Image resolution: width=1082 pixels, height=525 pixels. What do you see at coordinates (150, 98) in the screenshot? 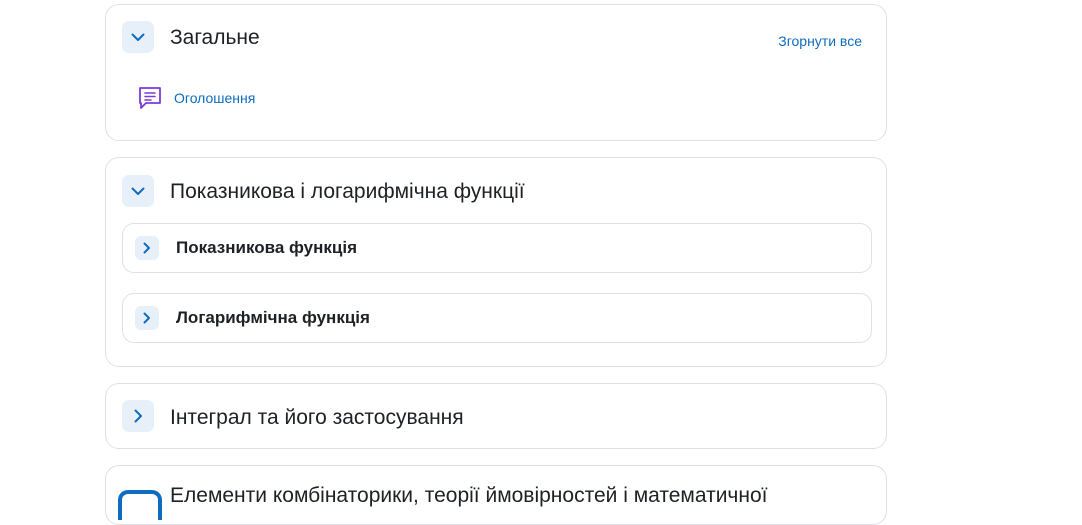
I see `forum-icon` at bounding box center [150, 98].